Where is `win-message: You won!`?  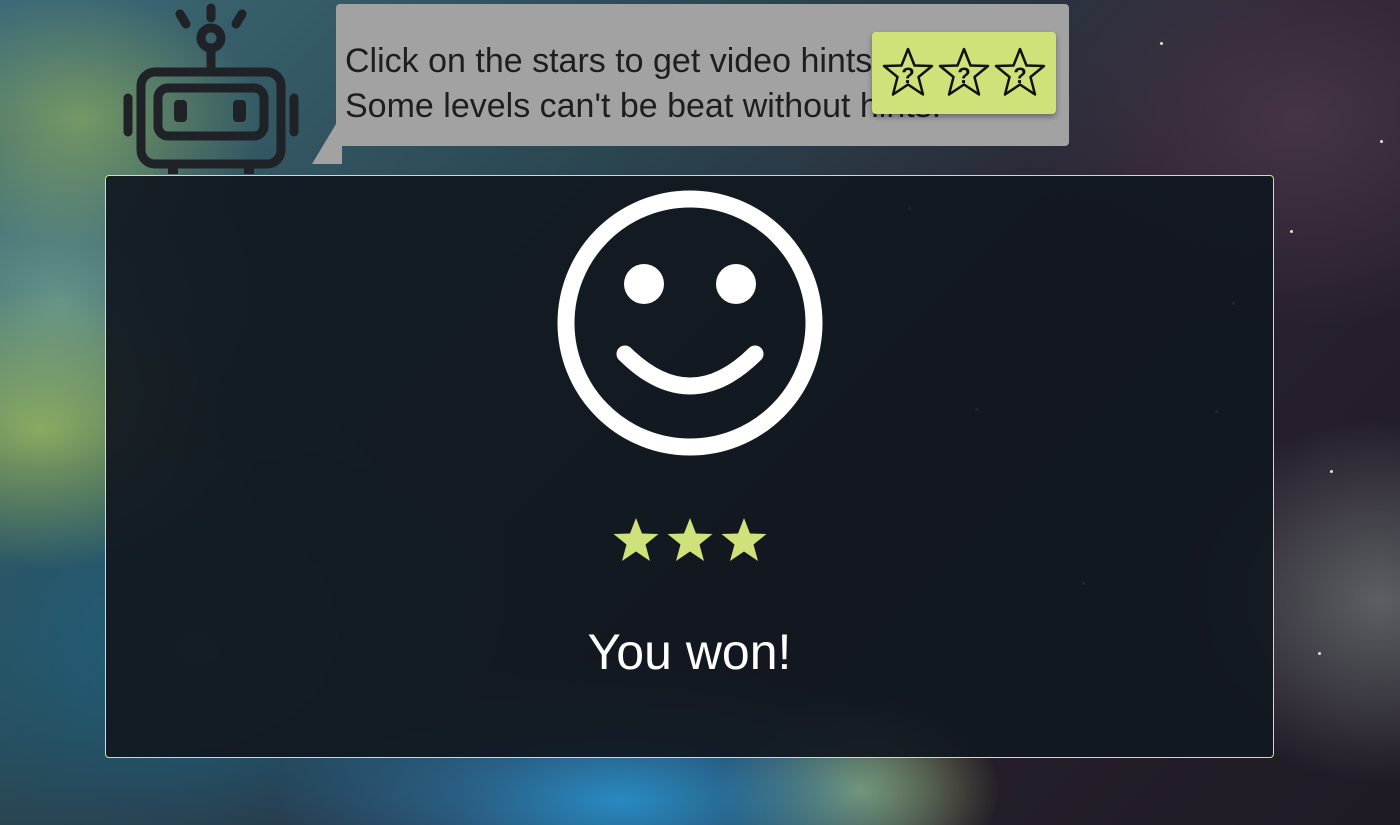
win-message: You won! is located at coordinates (689, 652).